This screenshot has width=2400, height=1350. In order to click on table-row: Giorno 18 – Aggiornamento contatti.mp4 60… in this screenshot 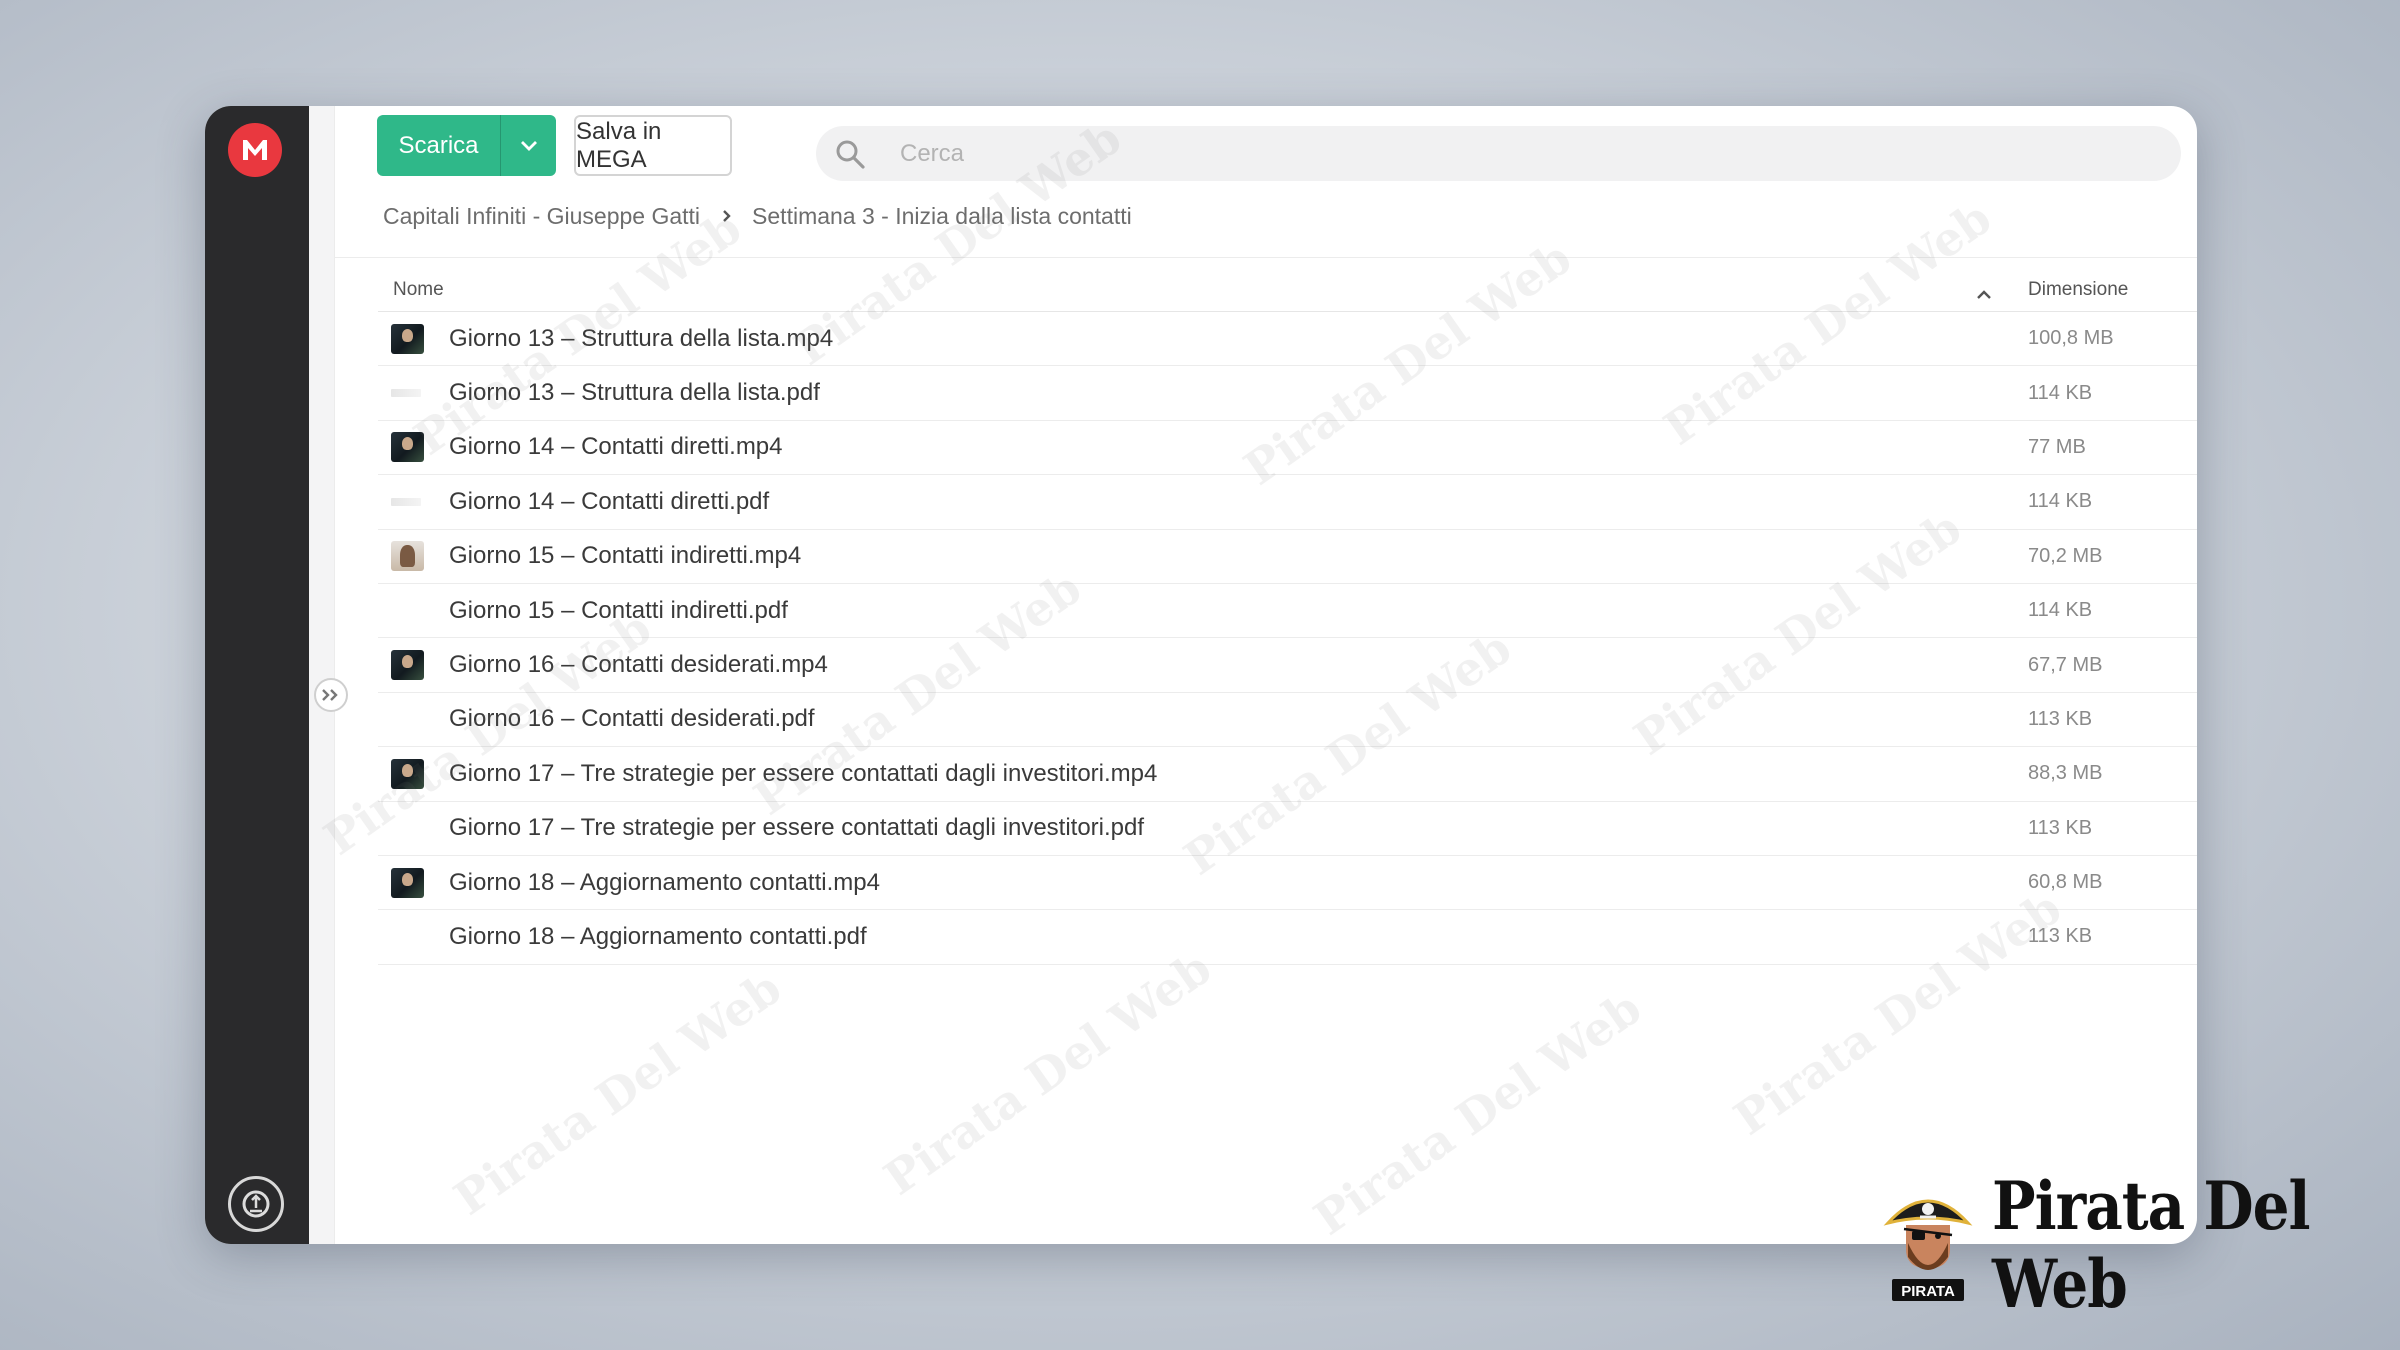, I will do `click(1287, 883)`.